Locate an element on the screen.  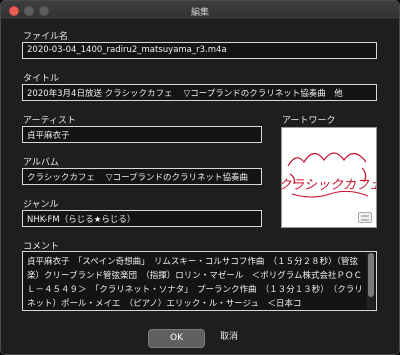
comment-scrollbar is located at coordinates (371, 281).